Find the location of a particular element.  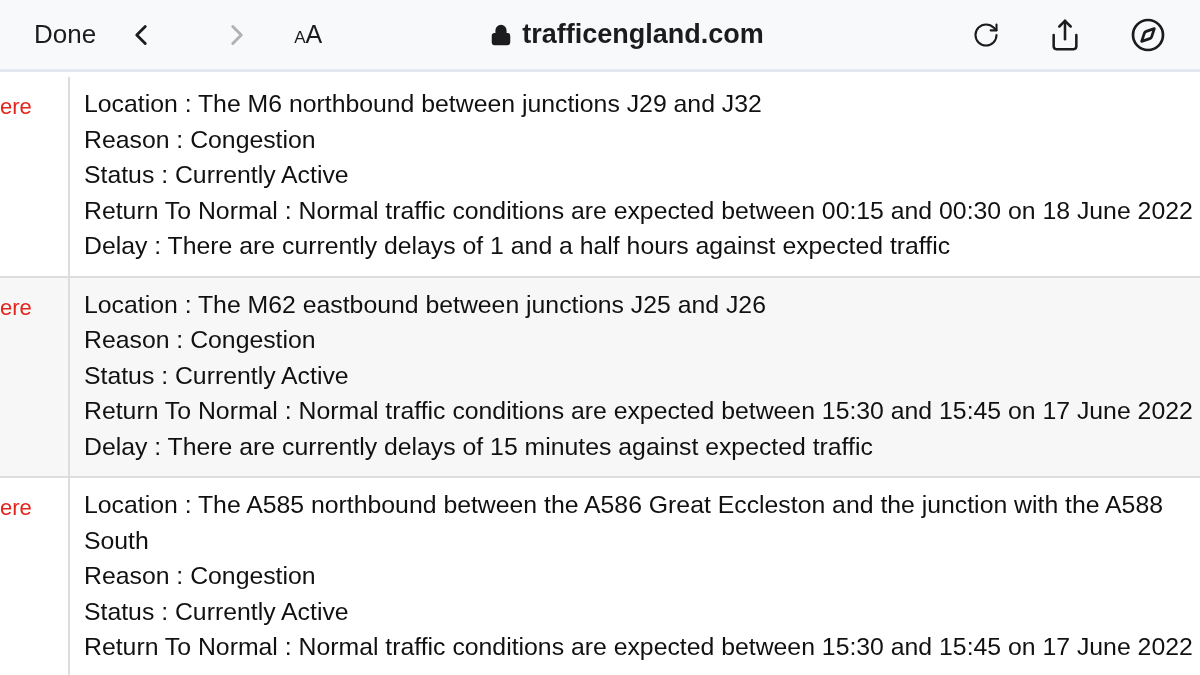

done-button: Done is located at coordinates (65, 34).